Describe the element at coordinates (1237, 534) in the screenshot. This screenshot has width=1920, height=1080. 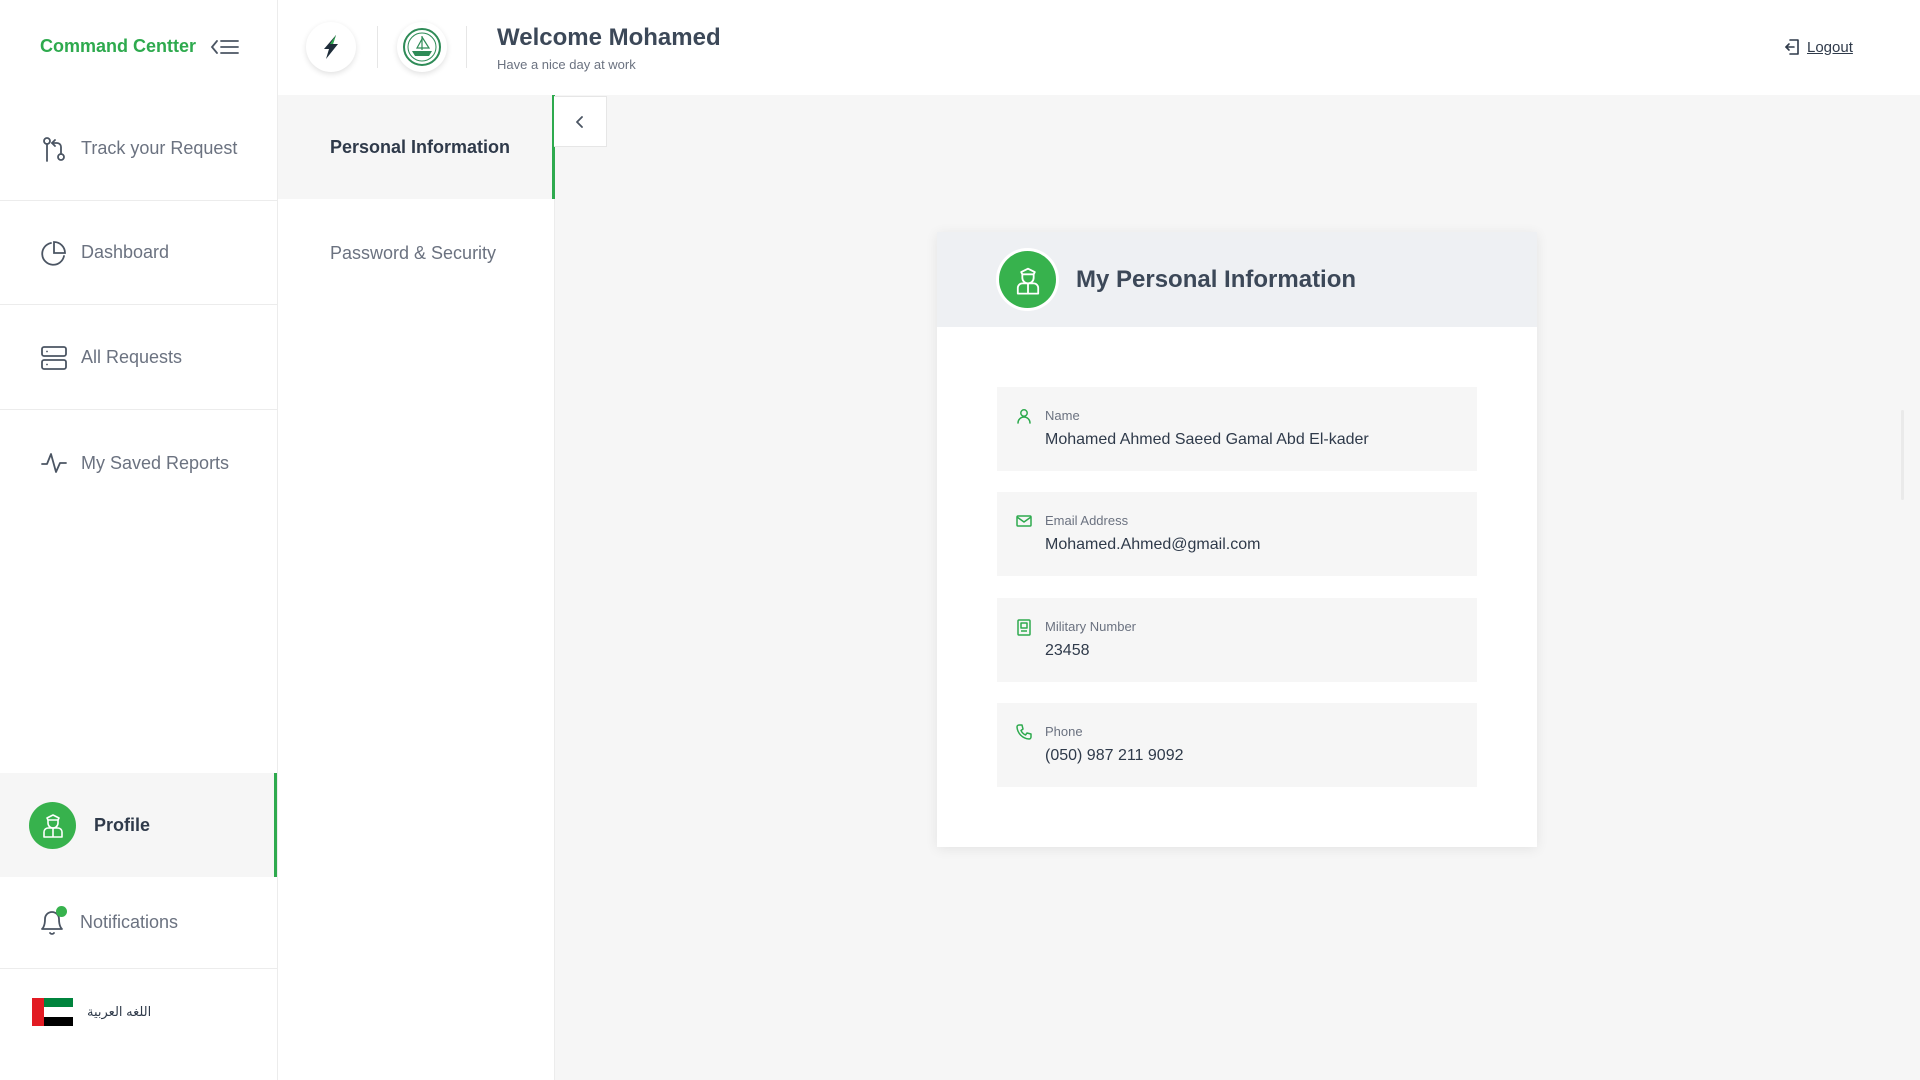
I see `field-email: Email Address Mohamed.Ahmed@gmail.com` at that location.